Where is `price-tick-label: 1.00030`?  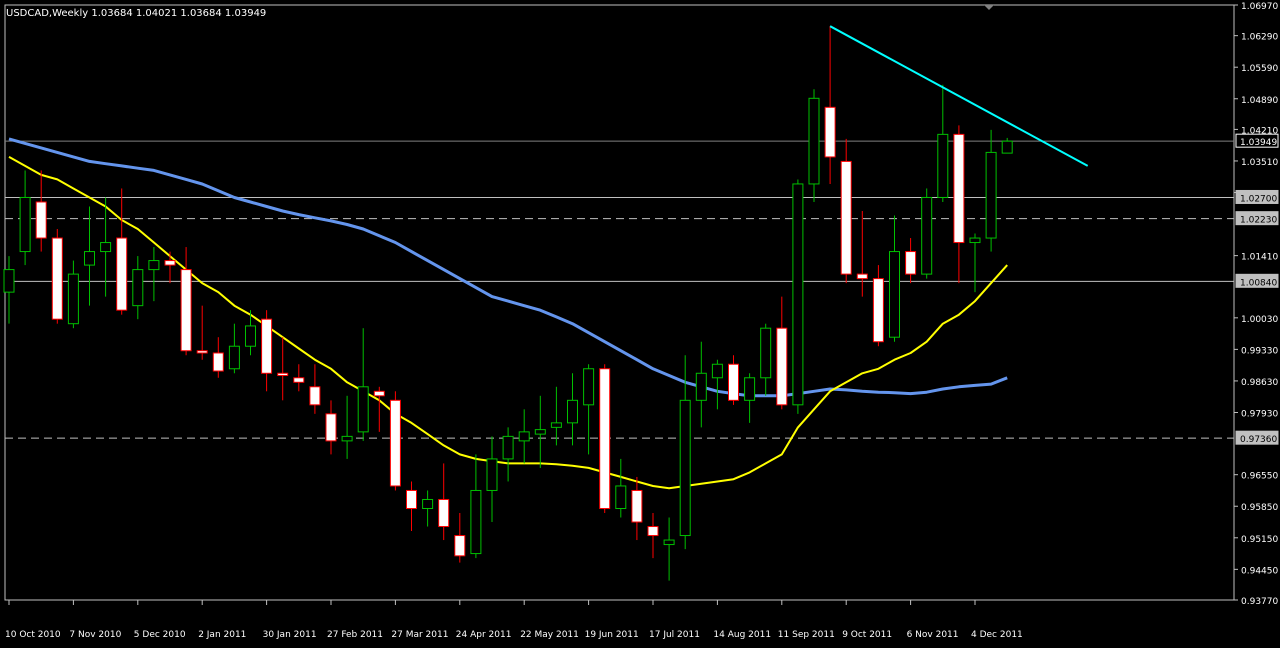
price-tick-label: 1.00030 is located at coordinates (1259, 320).